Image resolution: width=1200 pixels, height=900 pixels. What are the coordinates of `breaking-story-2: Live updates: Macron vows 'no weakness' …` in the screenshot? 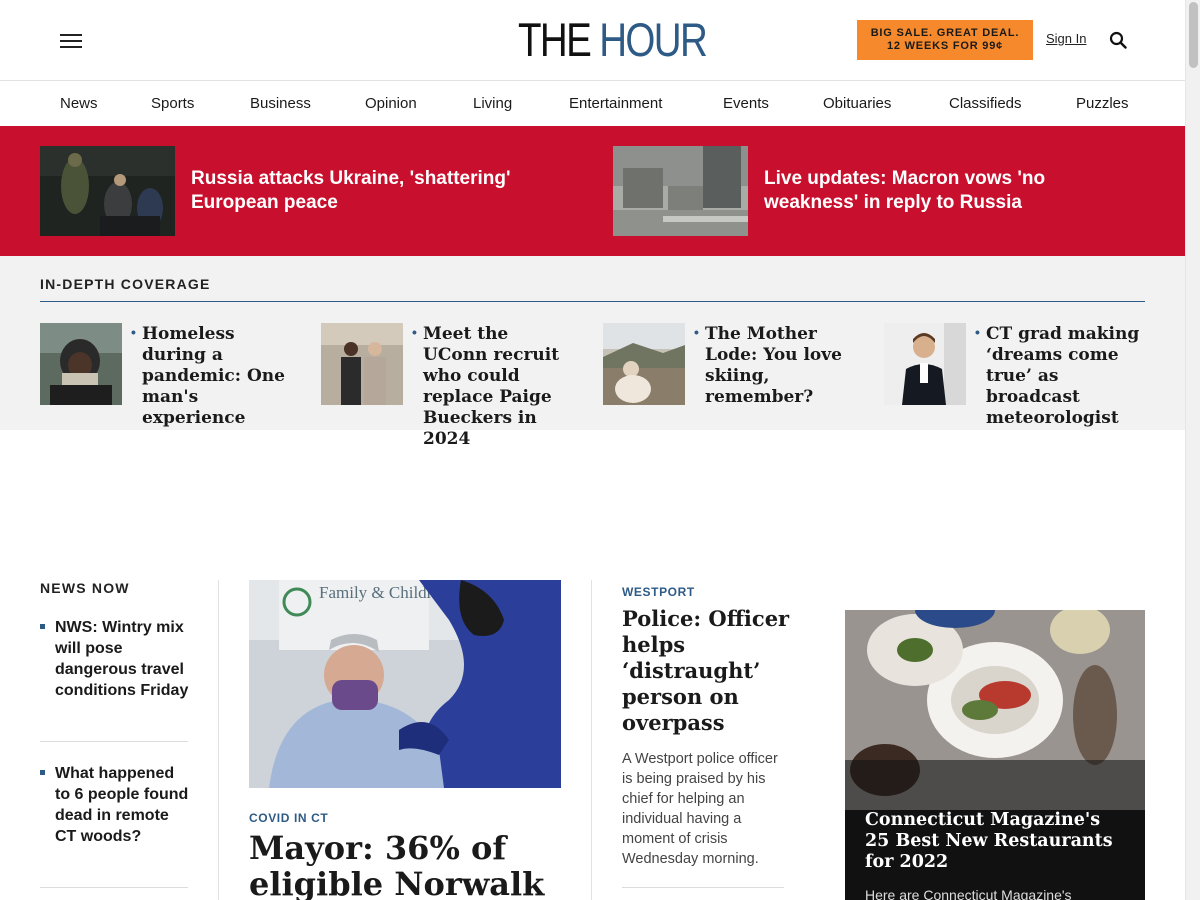 It's located at (883, 191).